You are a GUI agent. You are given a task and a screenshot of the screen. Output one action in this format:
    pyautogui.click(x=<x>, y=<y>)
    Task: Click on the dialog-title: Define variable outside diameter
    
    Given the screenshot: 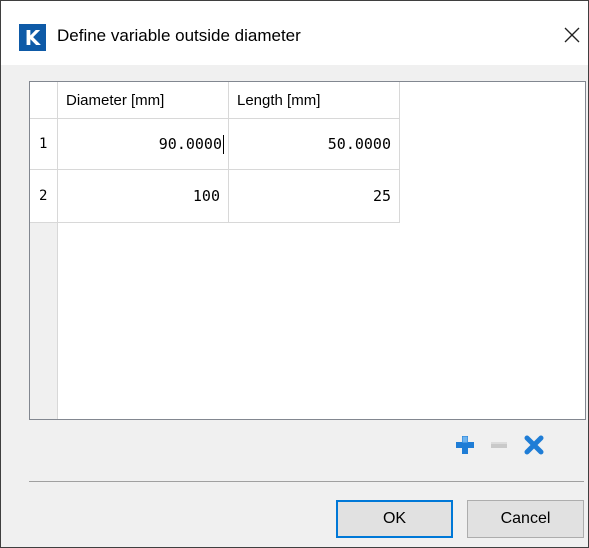 What is the action you would take?
    pyautogui.click(x=179, y=35)
    